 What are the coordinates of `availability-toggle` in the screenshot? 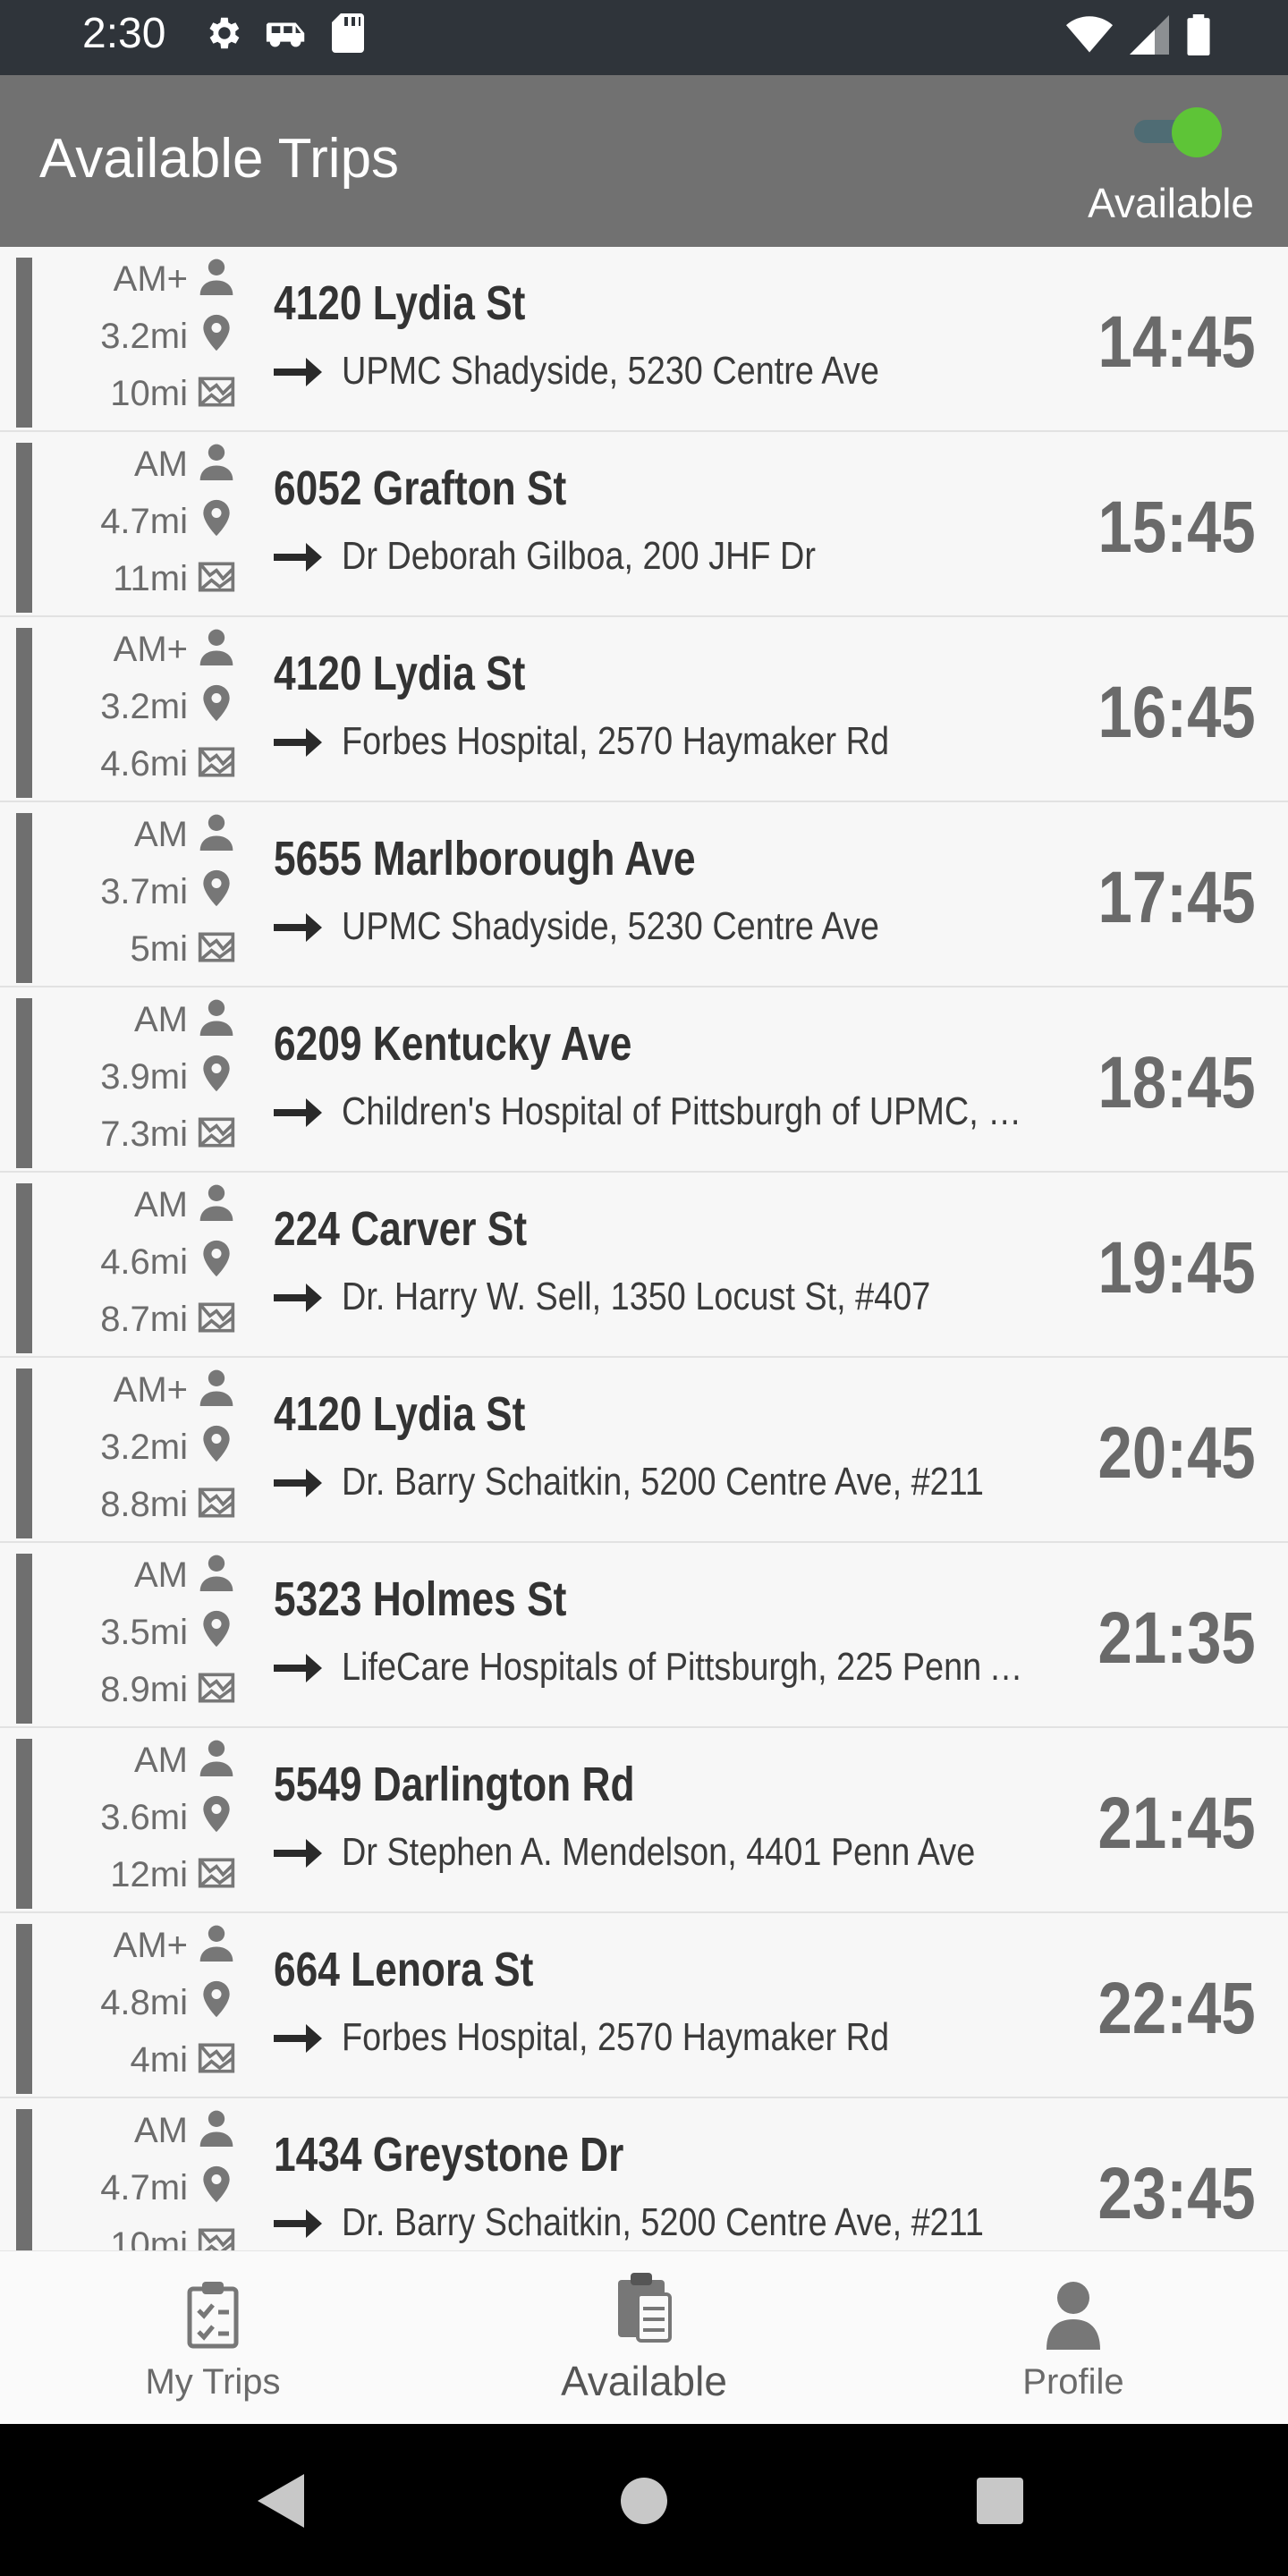 It's located at (1175, 131).